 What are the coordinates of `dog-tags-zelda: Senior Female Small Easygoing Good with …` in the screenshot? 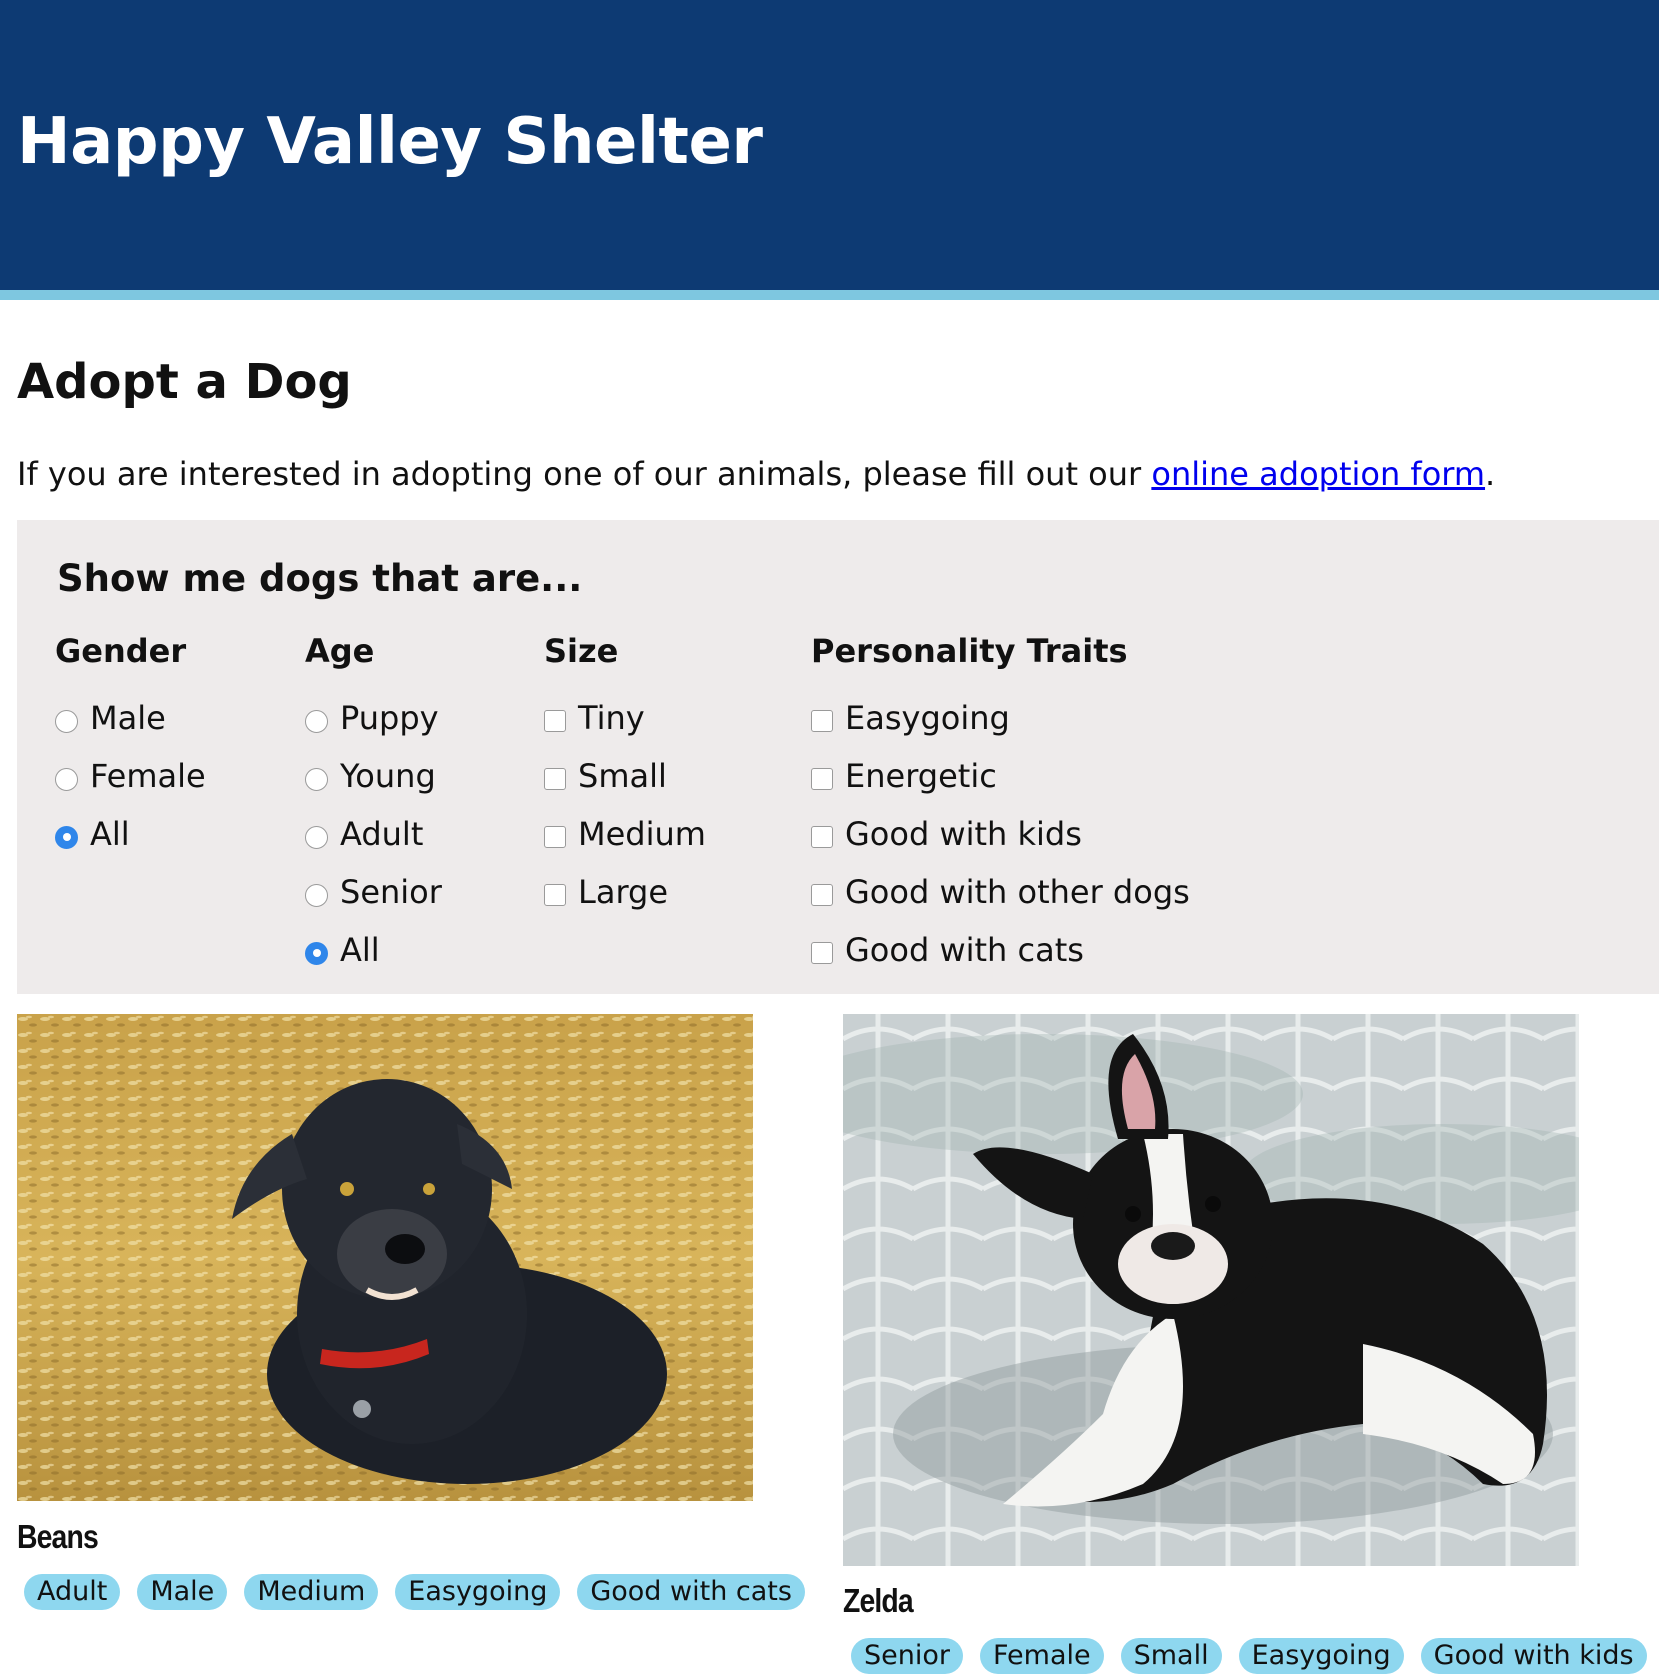 It's located at (1249, 1656).